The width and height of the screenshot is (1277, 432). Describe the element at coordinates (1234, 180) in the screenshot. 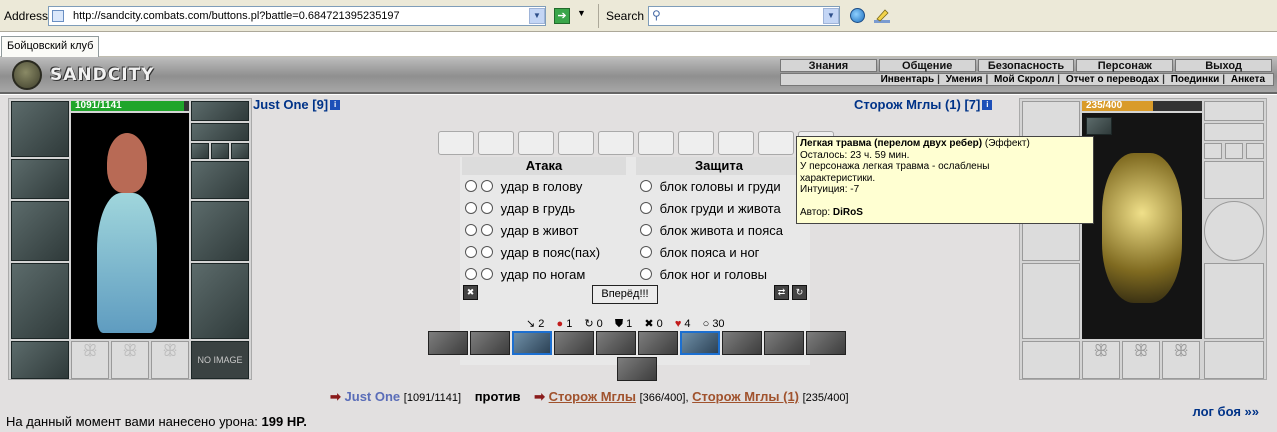

I see `opp-gloves-slot` at that location.